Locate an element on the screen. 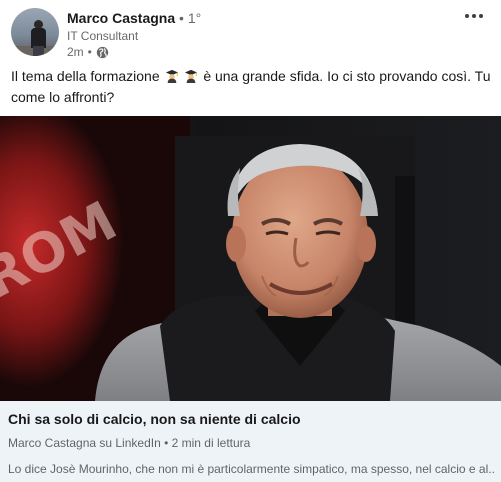 The image size is (501, 482). author-name-line: Marco Castagna • 1° is located at coordinates (134, 18).